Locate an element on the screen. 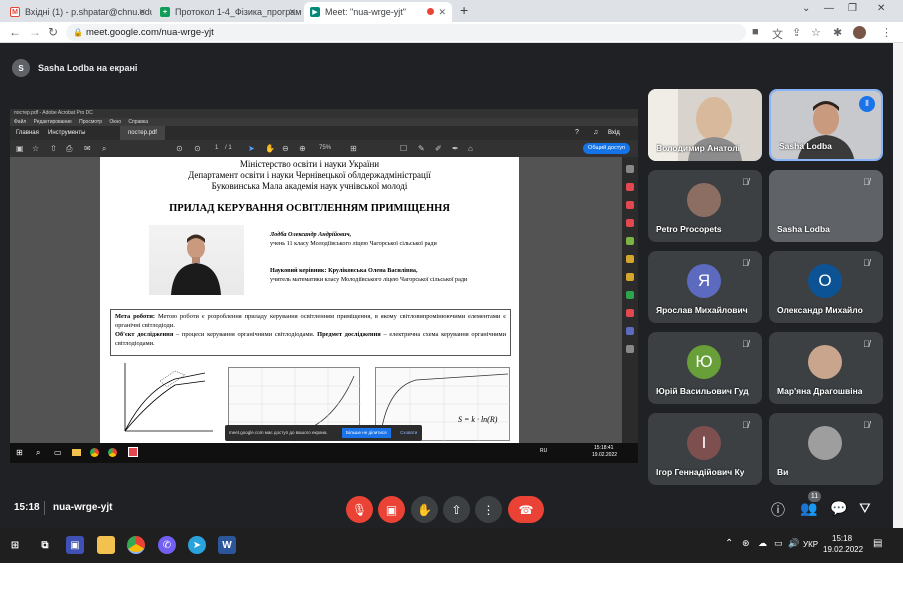  tab-sheets: + Протокол 1-4_Фізика_програм ✕ is located at coordinates (228, 12).